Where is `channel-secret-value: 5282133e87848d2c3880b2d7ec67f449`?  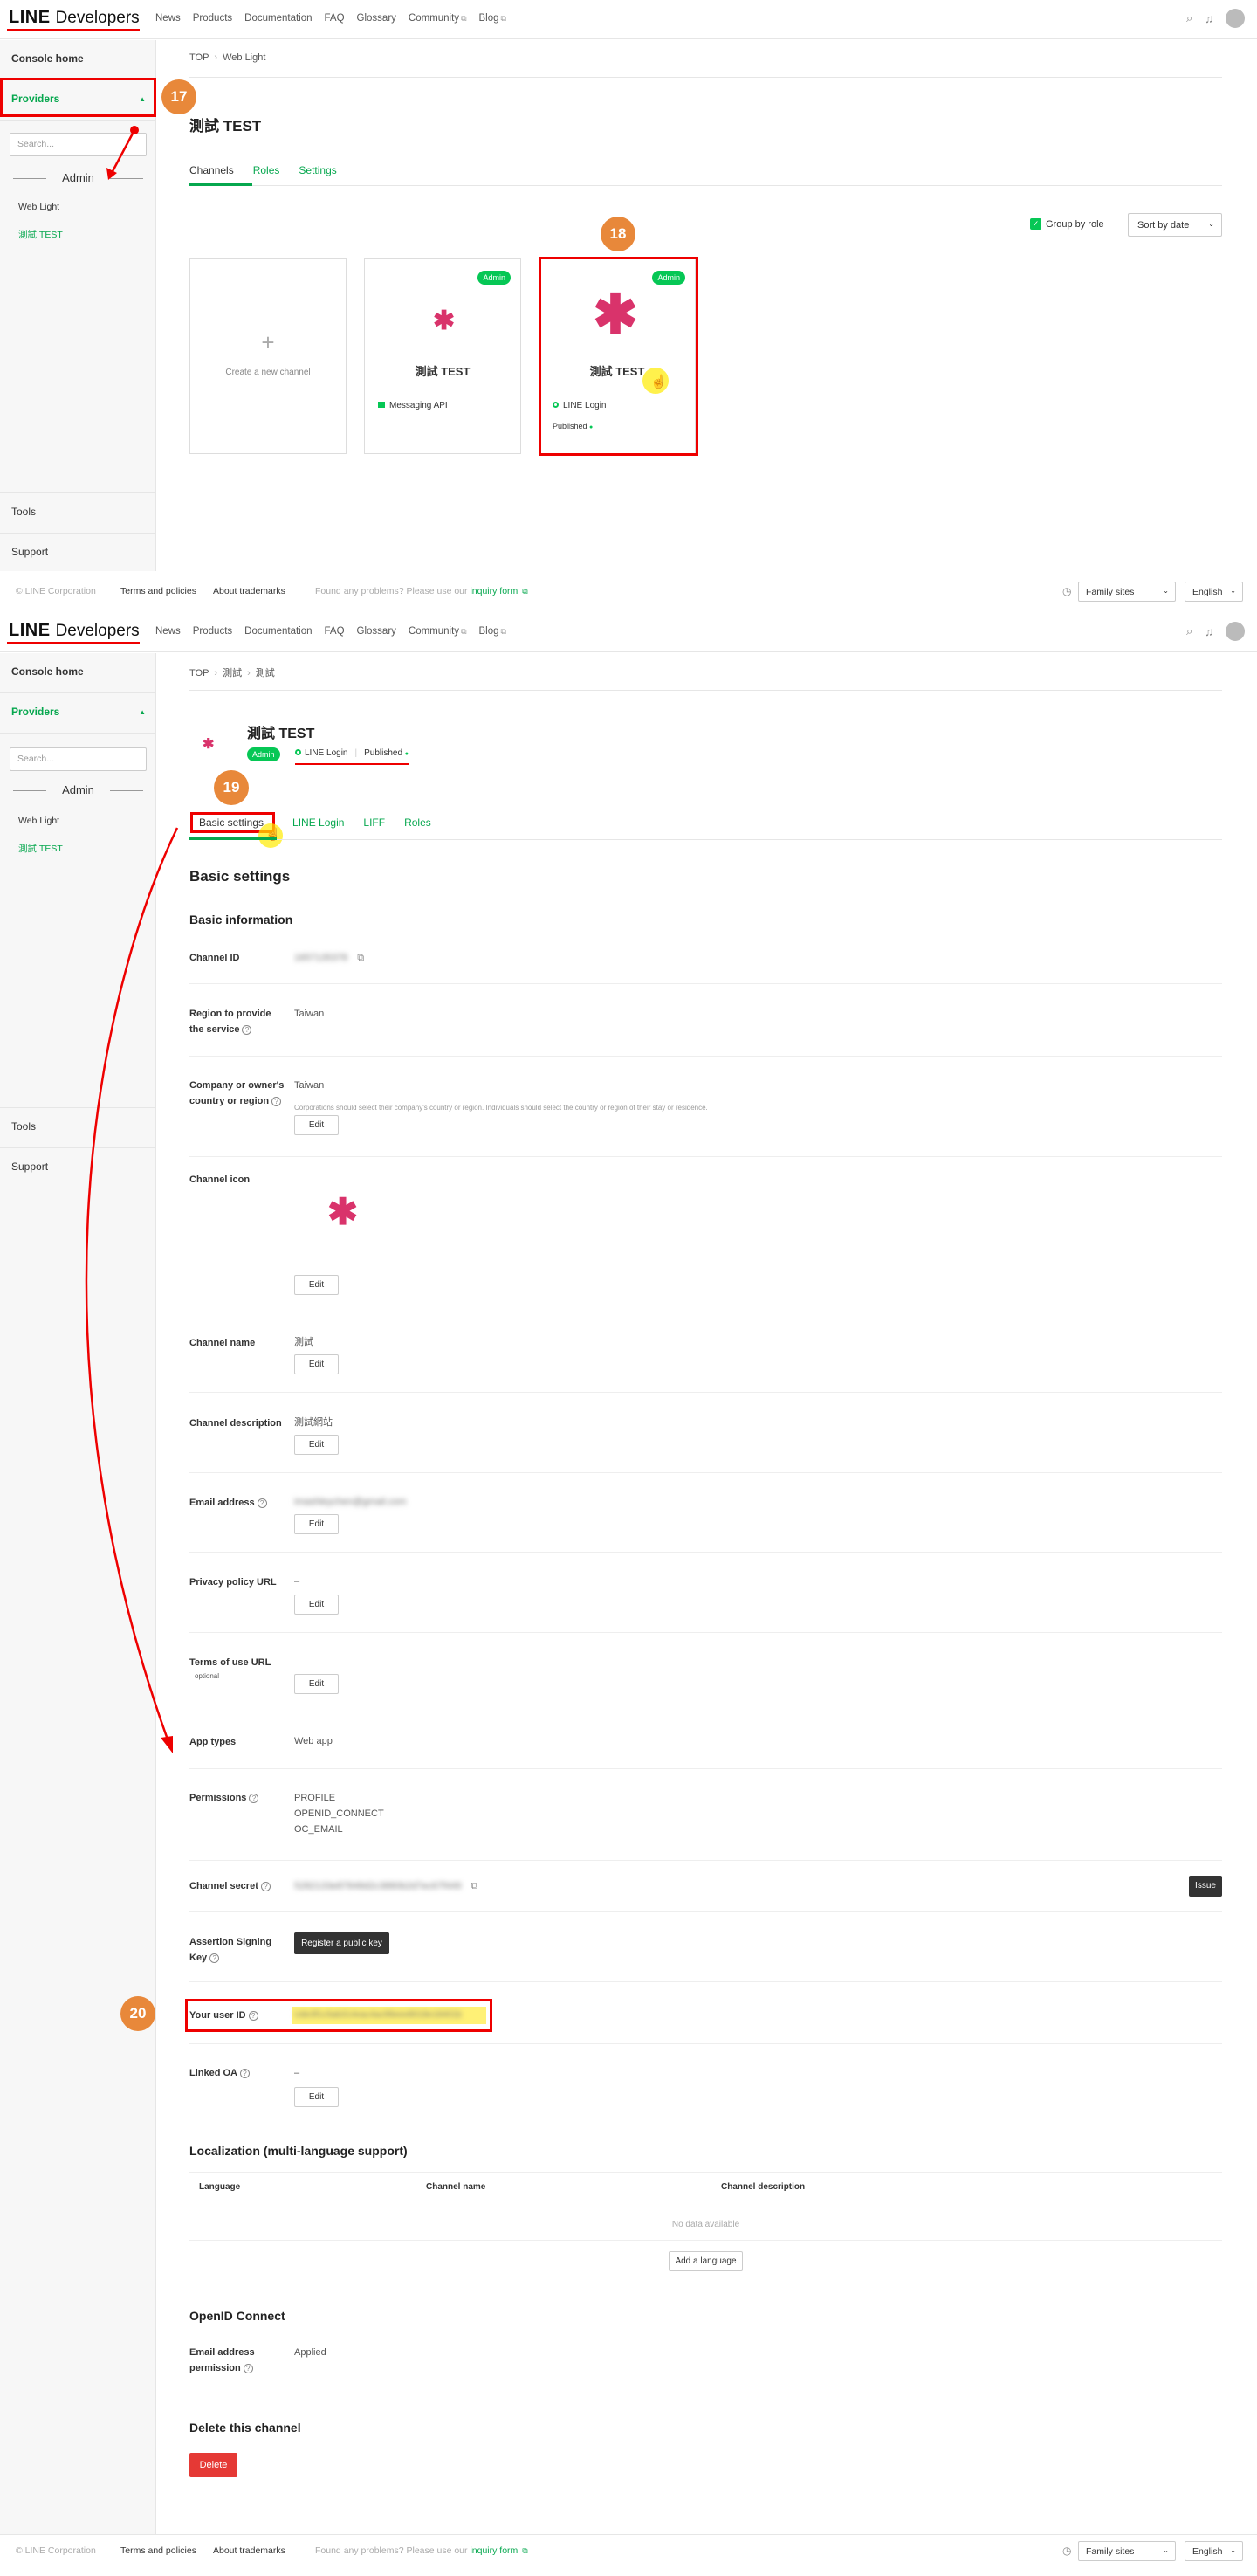
channel-secret-value: 5282133e87848d2c3880b2d7ec67f449 is located at coordinates (378, 1886).